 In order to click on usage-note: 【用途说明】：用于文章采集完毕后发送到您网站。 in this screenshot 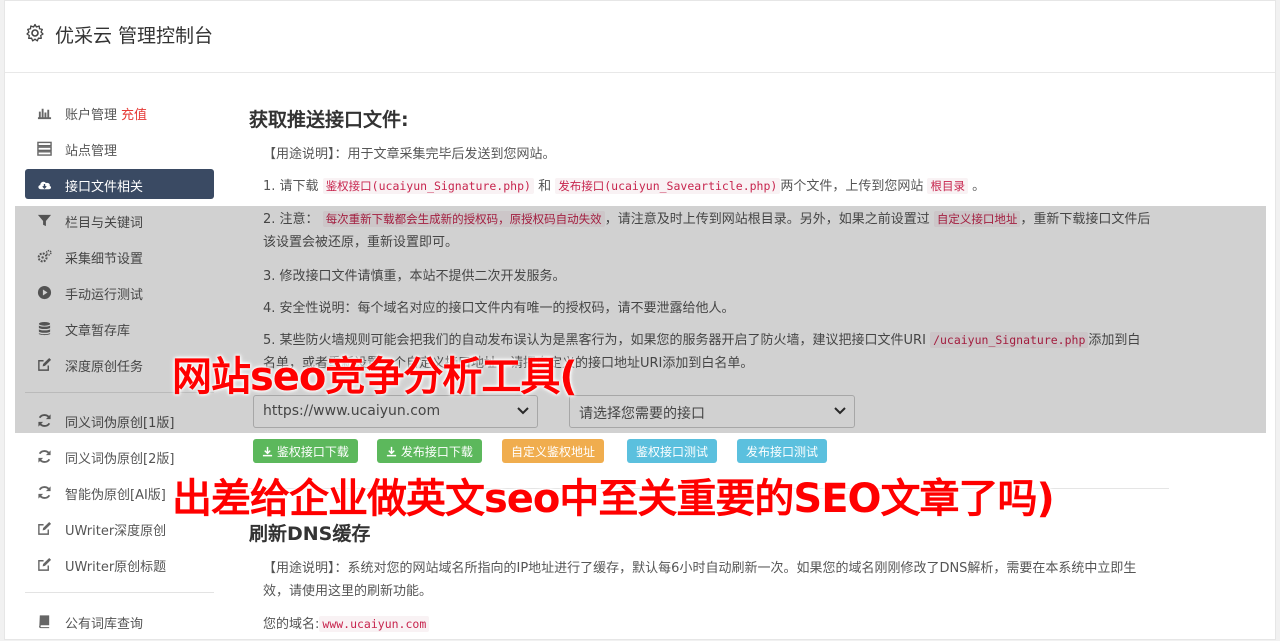, I will do `click(409, 154)`.